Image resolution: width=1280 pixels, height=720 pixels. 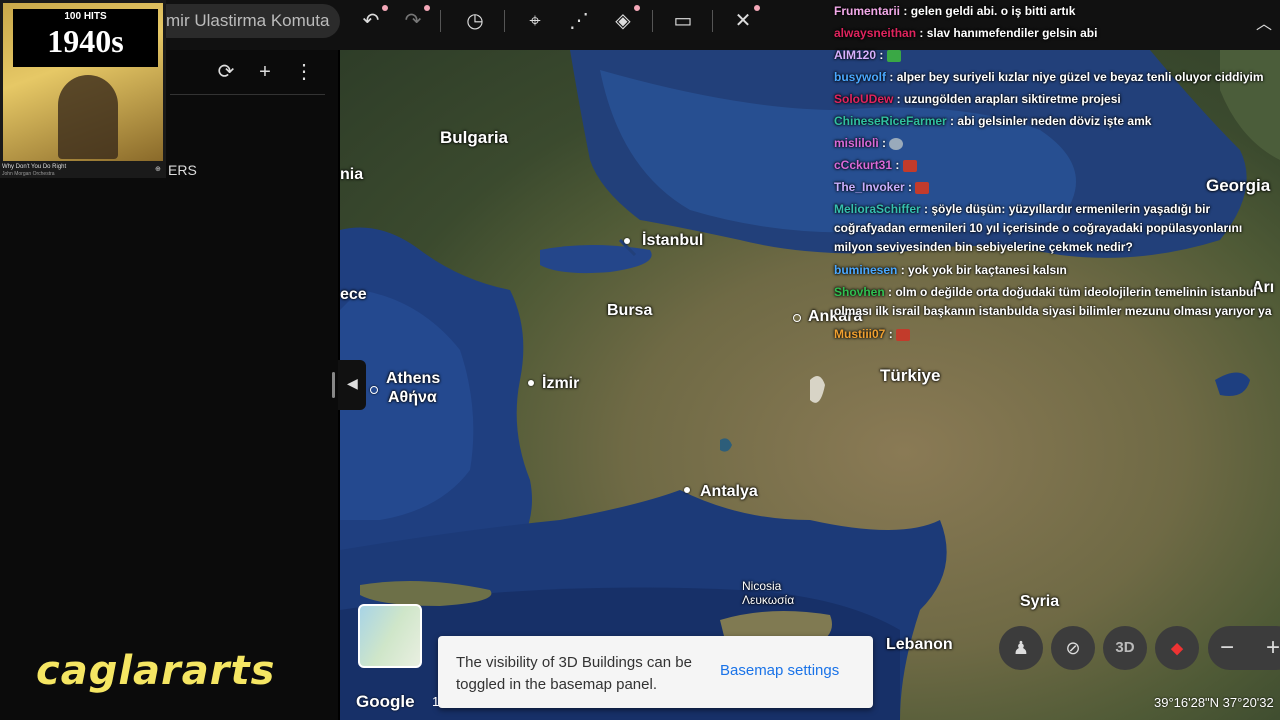 What do you see at coordinates (910, 375) in the screenshot?
I see `label-turkiye: Türkiye` at bounding box center [910, 375].